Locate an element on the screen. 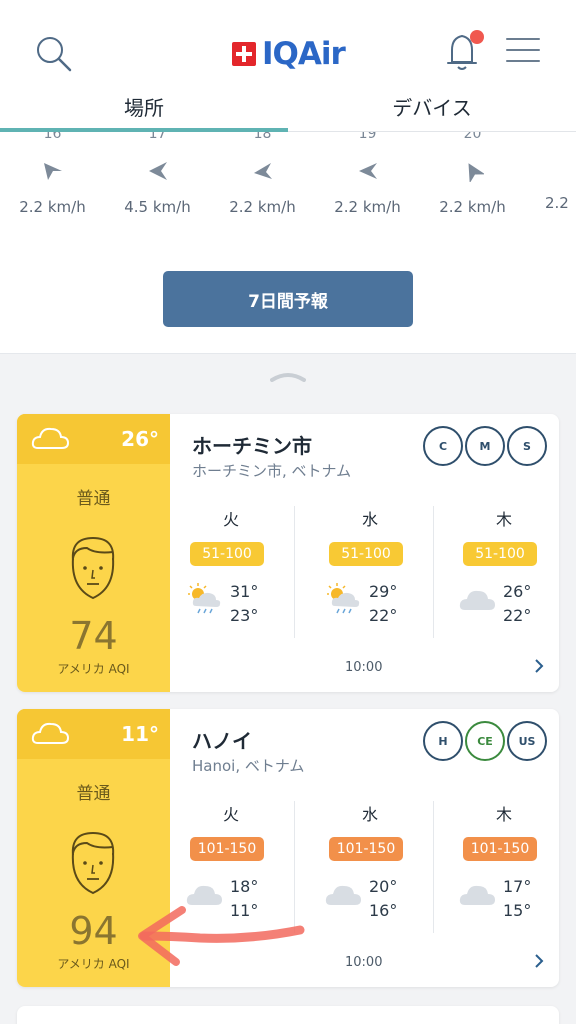  temp-high: 20° is located at coordinates (383, 886).